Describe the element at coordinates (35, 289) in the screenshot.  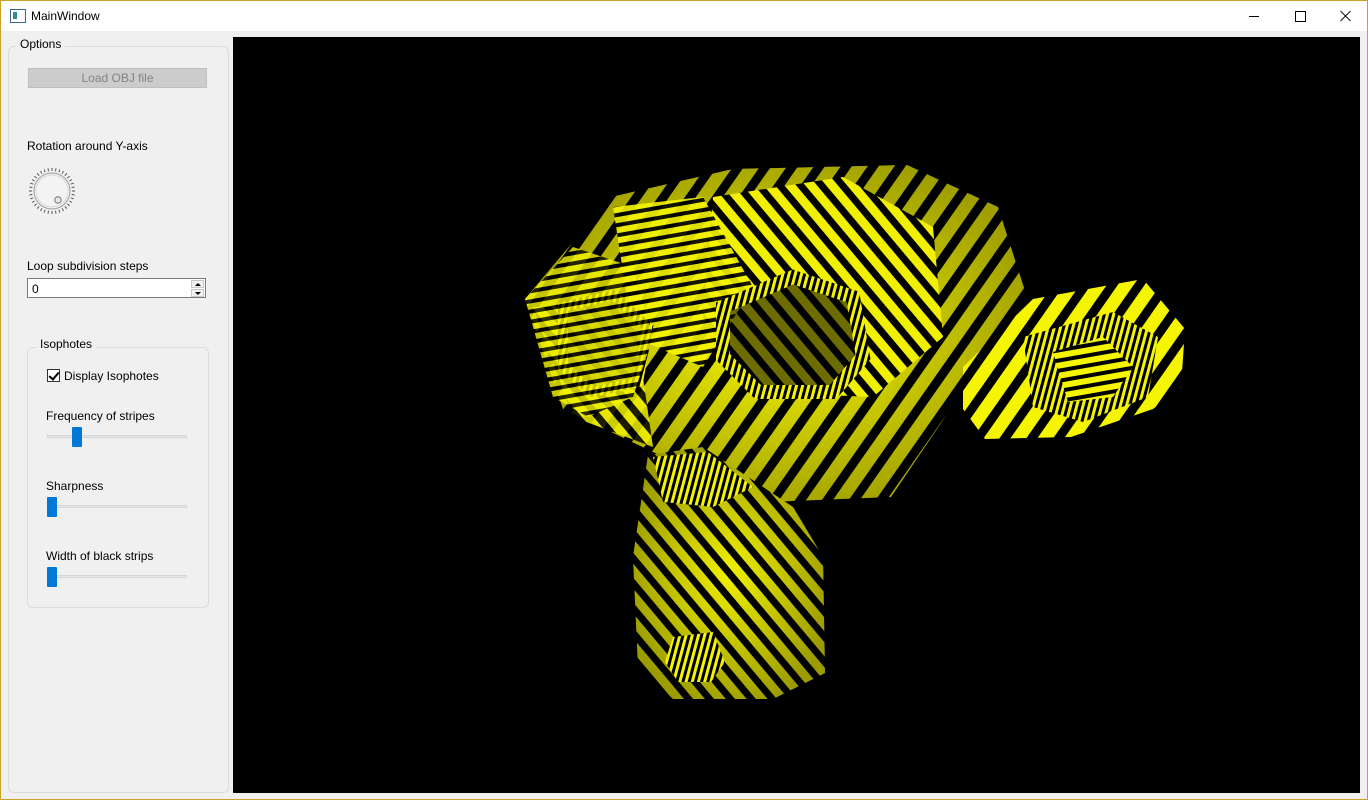
I see `subdivision-value: 0` at that location.